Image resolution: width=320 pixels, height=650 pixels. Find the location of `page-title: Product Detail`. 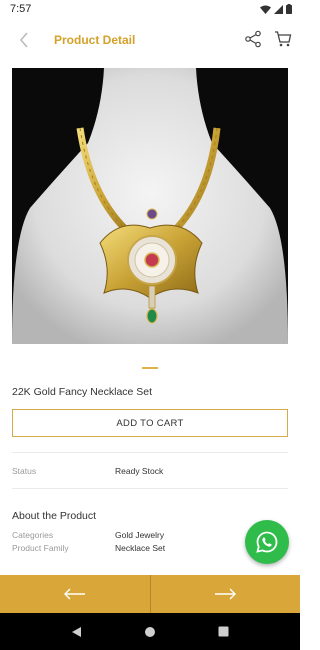

page-title: Product Detail is located at coordinates (95, 40).